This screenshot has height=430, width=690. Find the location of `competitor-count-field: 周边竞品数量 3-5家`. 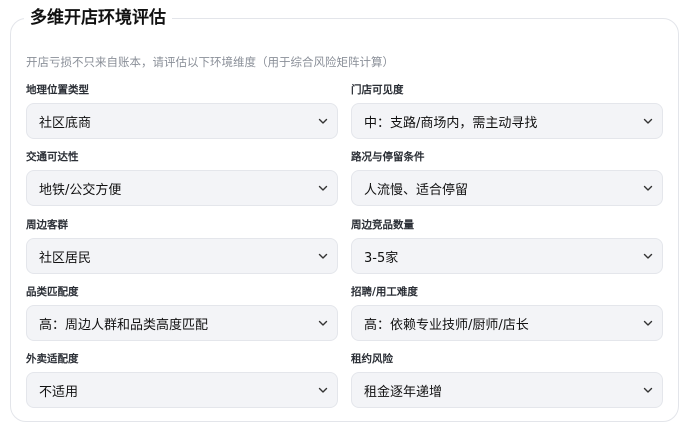

competitor-count-field: 周边竞品数量 3-5家 is located at coordinates (507, 246).